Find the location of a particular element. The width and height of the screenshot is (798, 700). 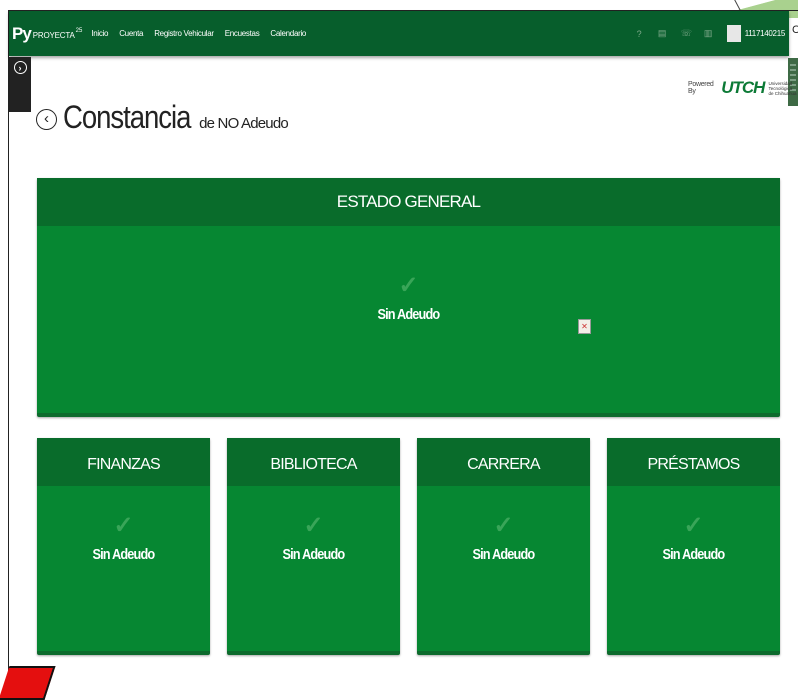

panel-prestamos: PRÉSTAMOS ✓ Sin Adeudo is located at coordinates (693, 546).